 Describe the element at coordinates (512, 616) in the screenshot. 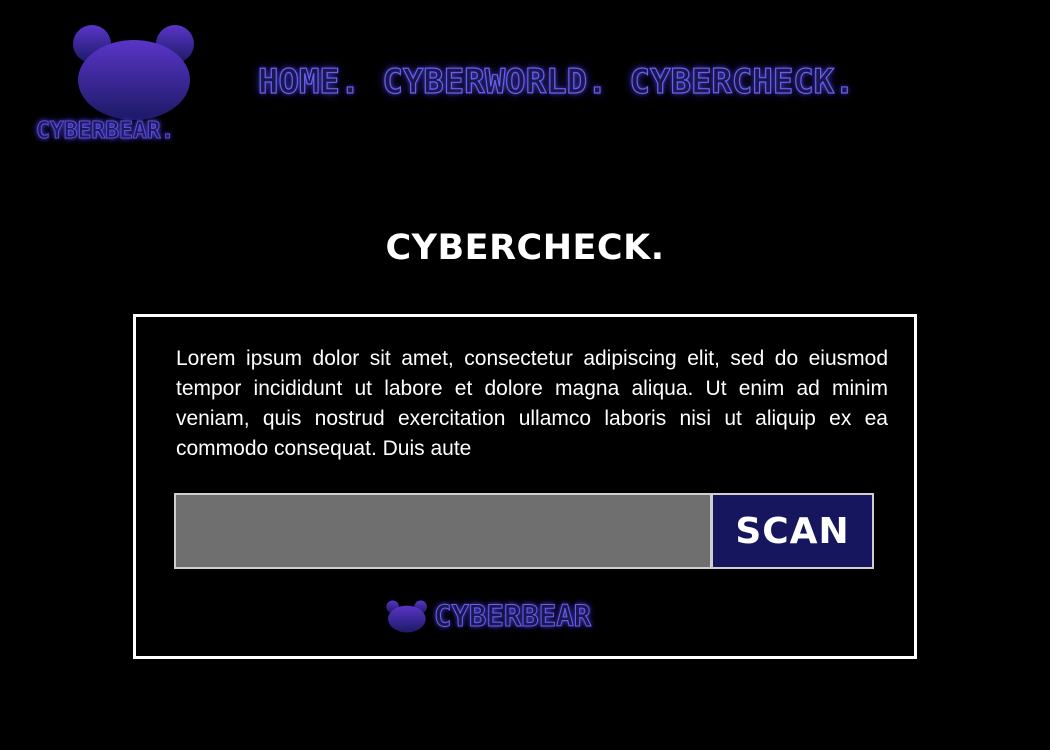

I see `brand-wordmark: CYBERBEAR` at that location.